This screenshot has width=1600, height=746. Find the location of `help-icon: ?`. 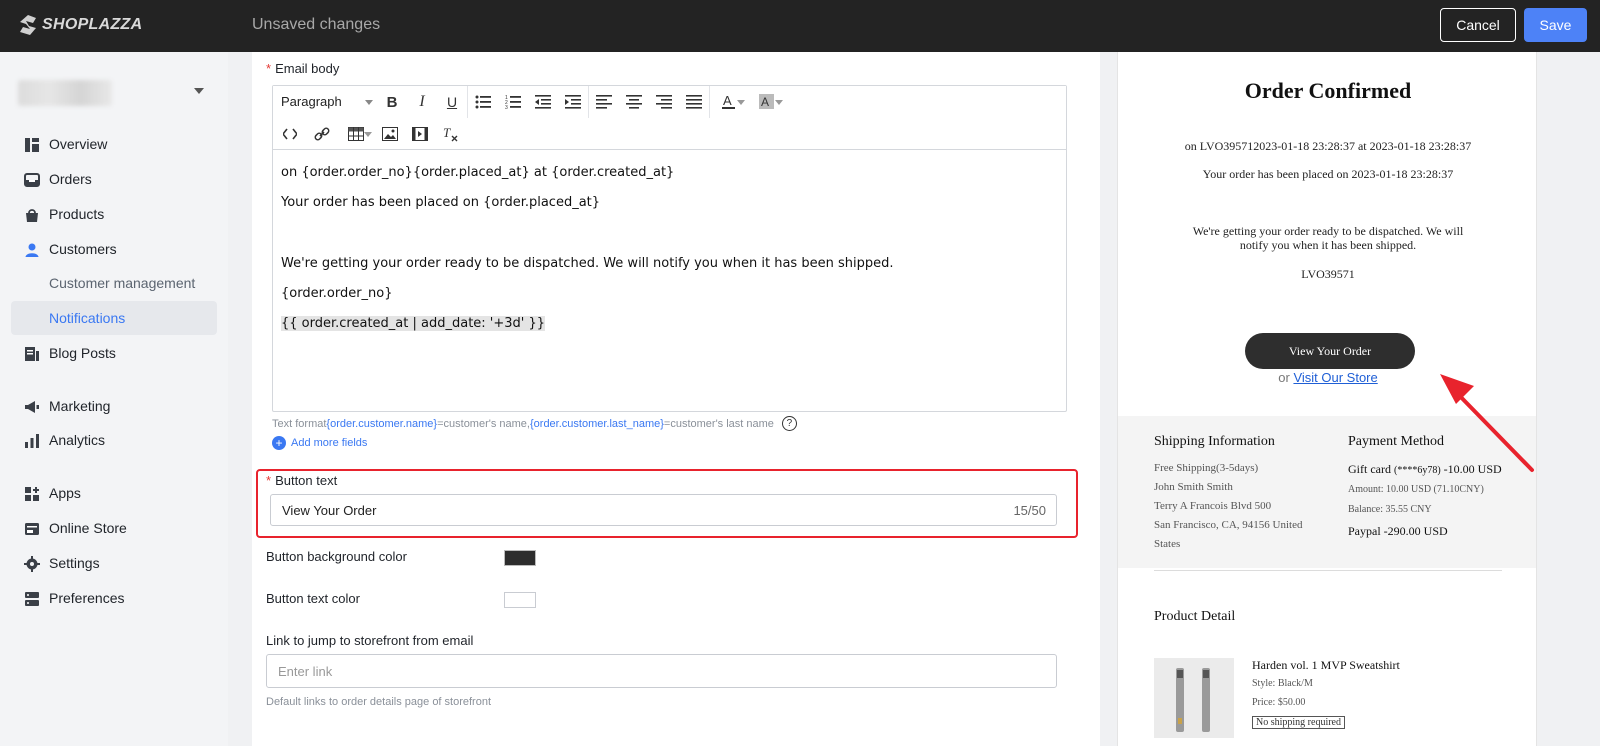

help-icon: ? is located at coordinates (789, 423).